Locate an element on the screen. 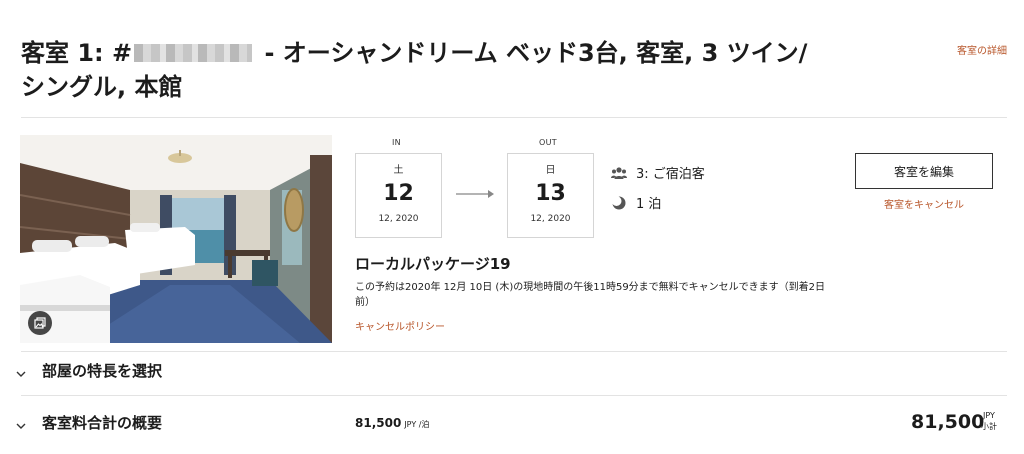 This screenshot has height=454, width=1024. checkout-day: 13 is located at coordinates (550, 193).